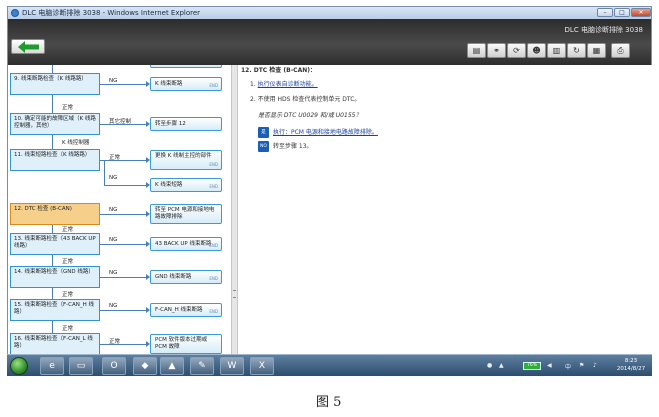  I want to click on battery-indicator: 76%, so click(532, 366).